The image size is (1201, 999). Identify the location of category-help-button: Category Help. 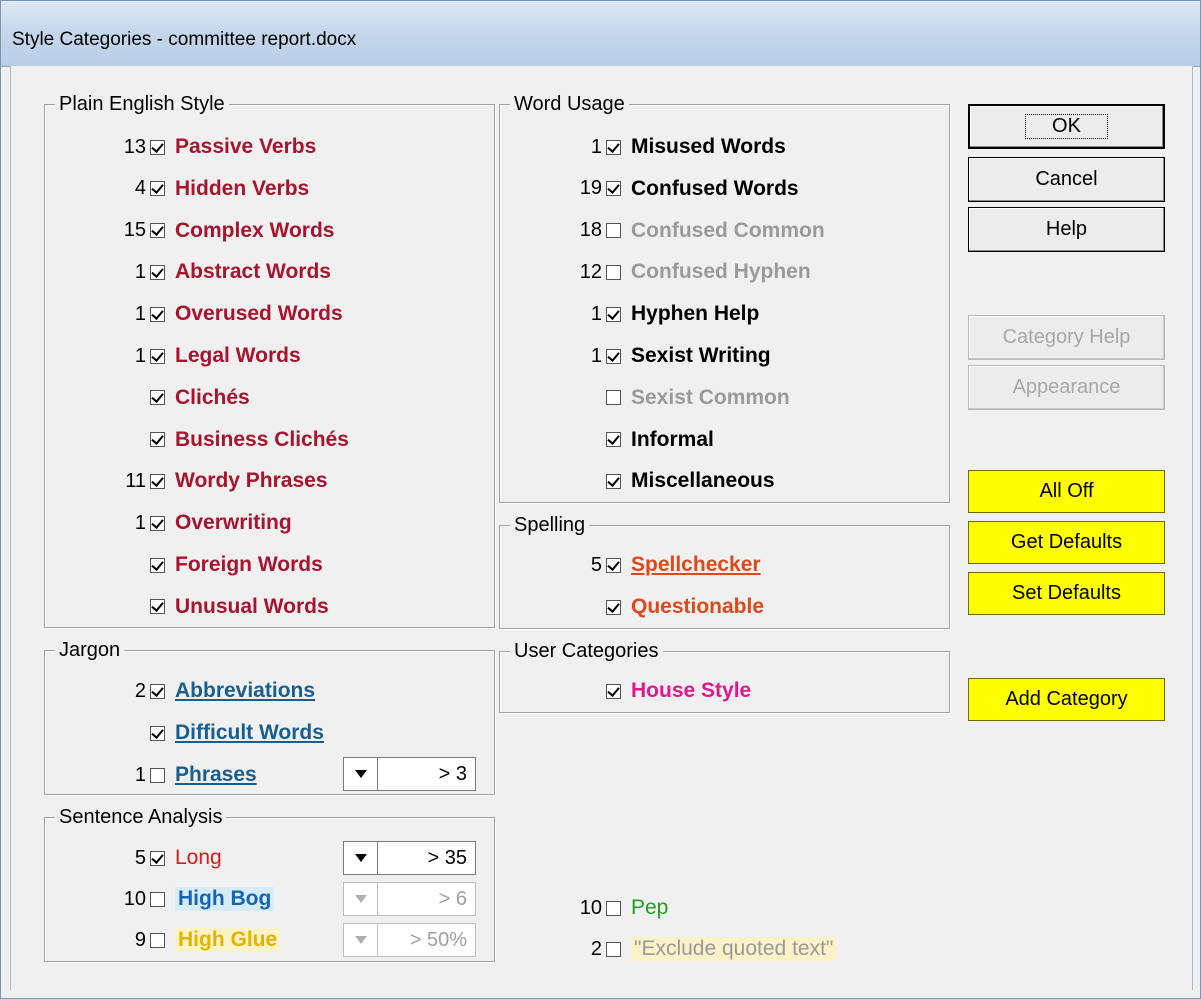
(1066, 337).